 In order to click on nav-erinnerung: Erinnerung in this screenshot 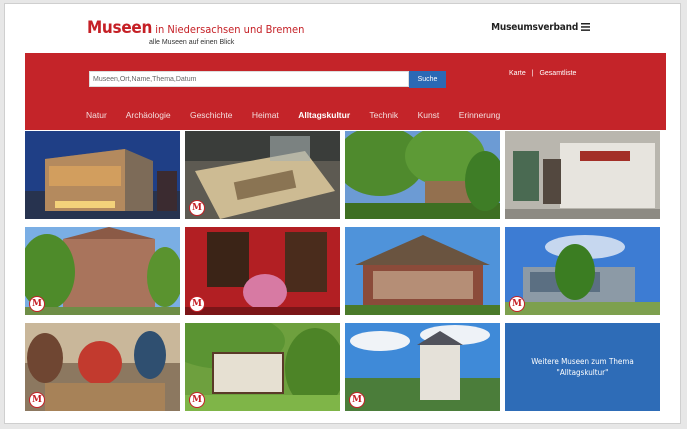, I will do `click(480, 115)`.